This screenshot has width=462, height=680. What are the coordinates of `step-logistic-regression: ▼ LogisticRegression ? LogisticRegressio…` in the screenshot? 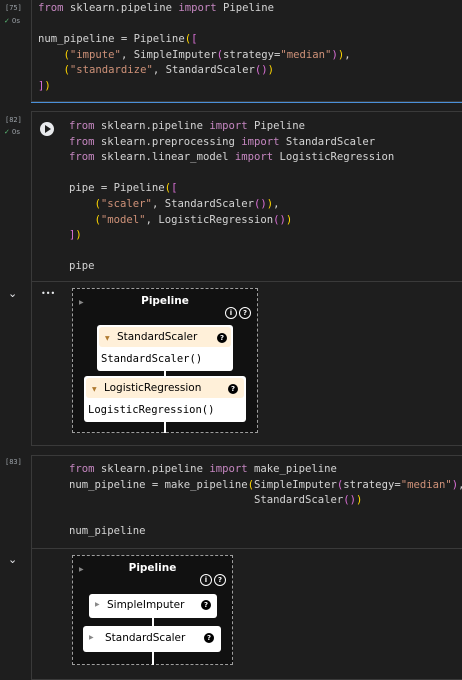 It's located at (165, 399).